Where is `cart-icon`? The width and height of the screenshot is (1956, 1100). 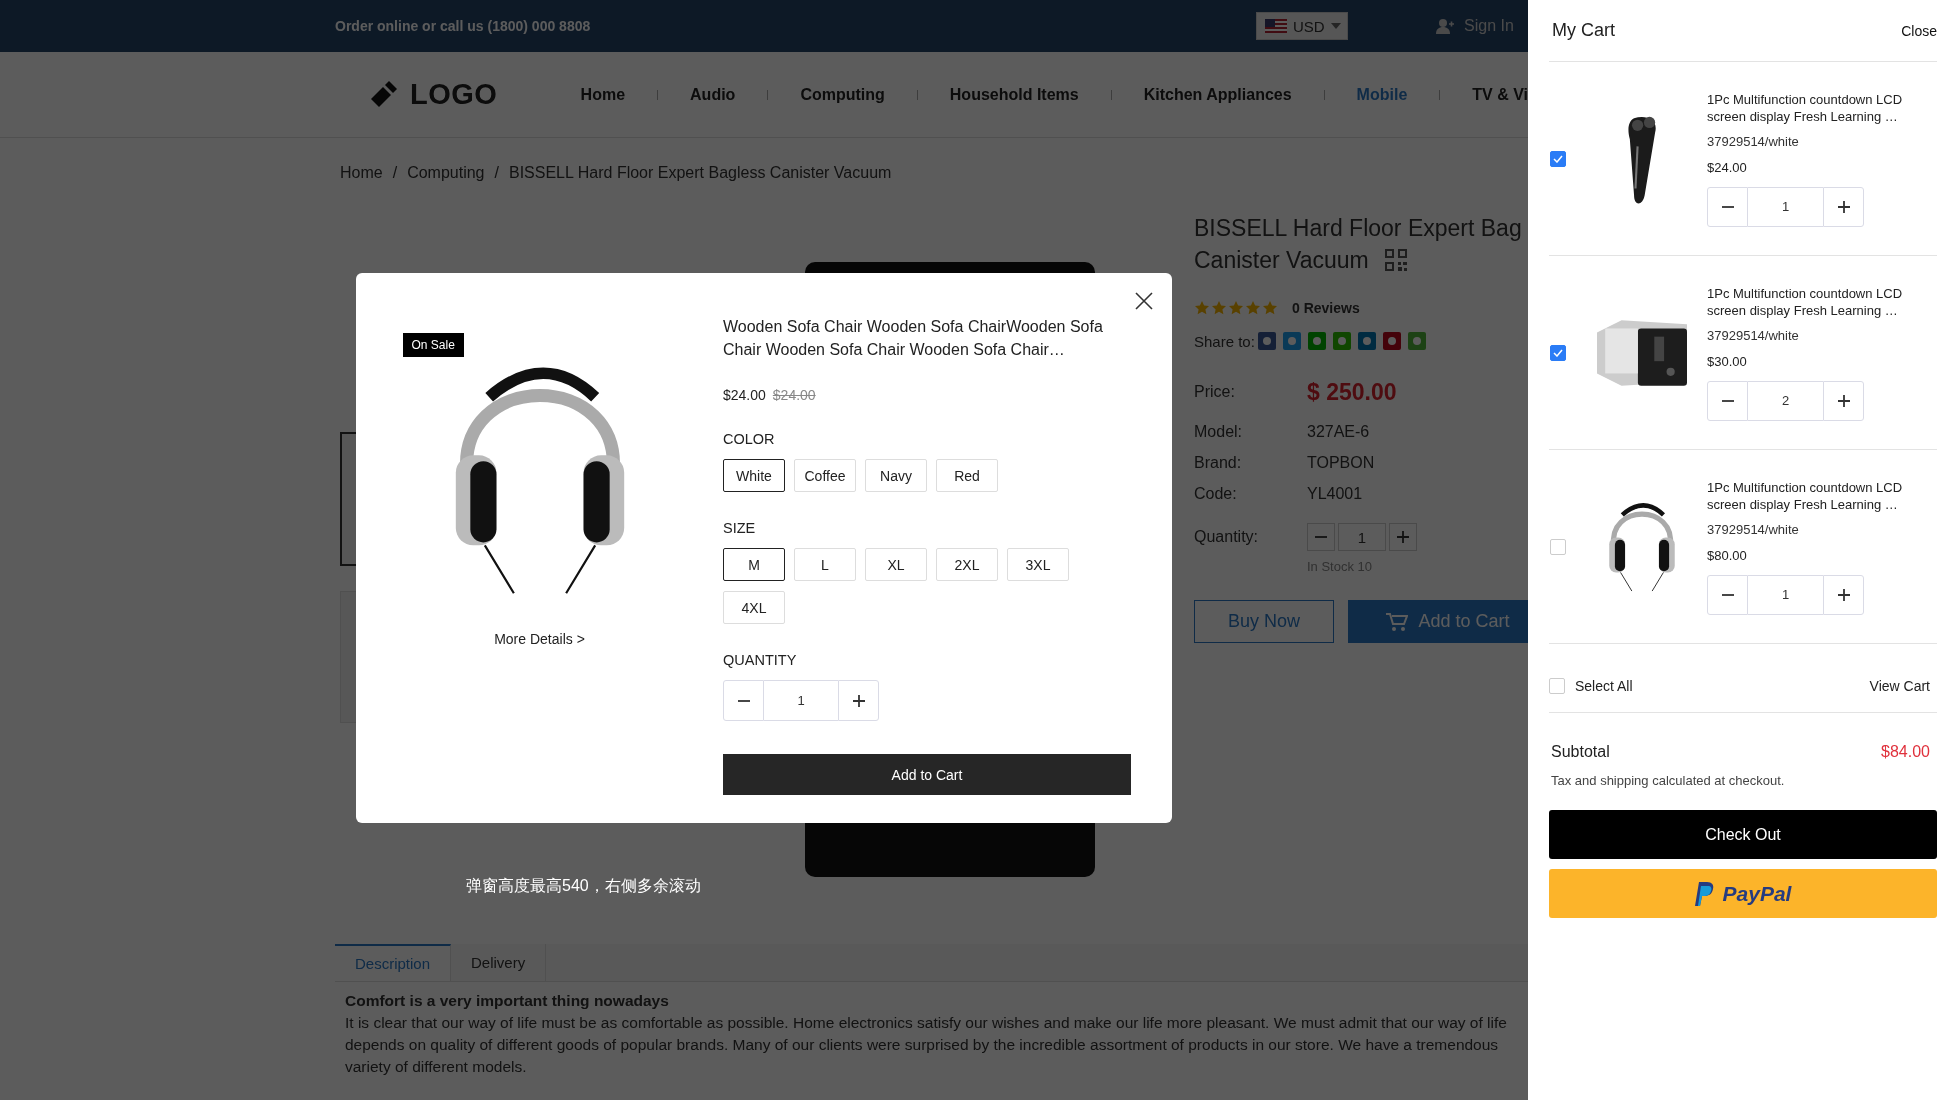 cart-icon is located at coordinates (1397, 621).